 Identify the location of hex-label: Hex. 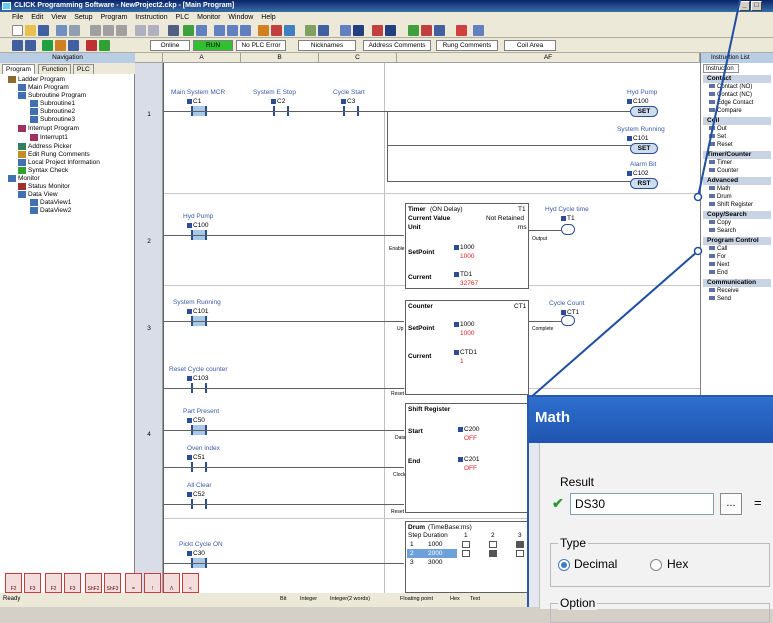
(678, 564).